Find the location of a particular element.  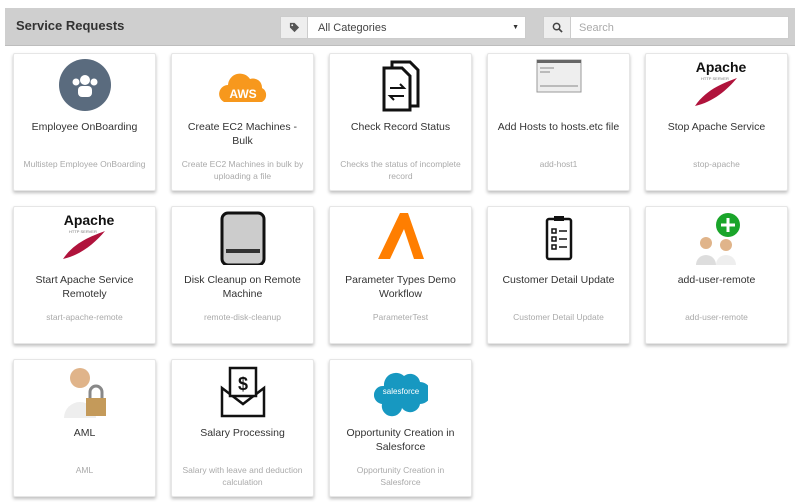

add-user-icon is located at coordinates (716, 238).